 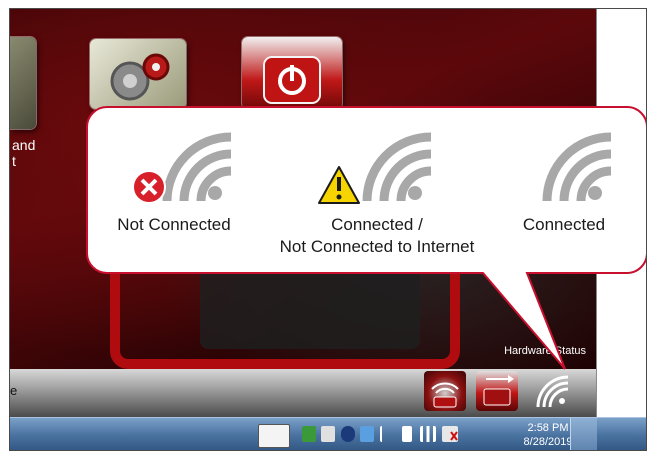 What do you see at coordinates (377, 246) in the screenshot?
I see `status-no-internet-line2: Not Connected to Internet` at bounding box center [377, 246].